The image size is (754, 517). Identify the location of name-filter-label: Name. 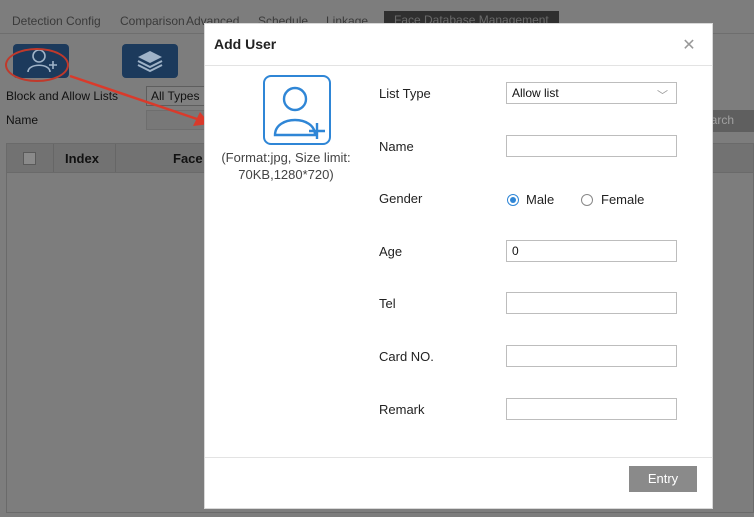
(22, 120).